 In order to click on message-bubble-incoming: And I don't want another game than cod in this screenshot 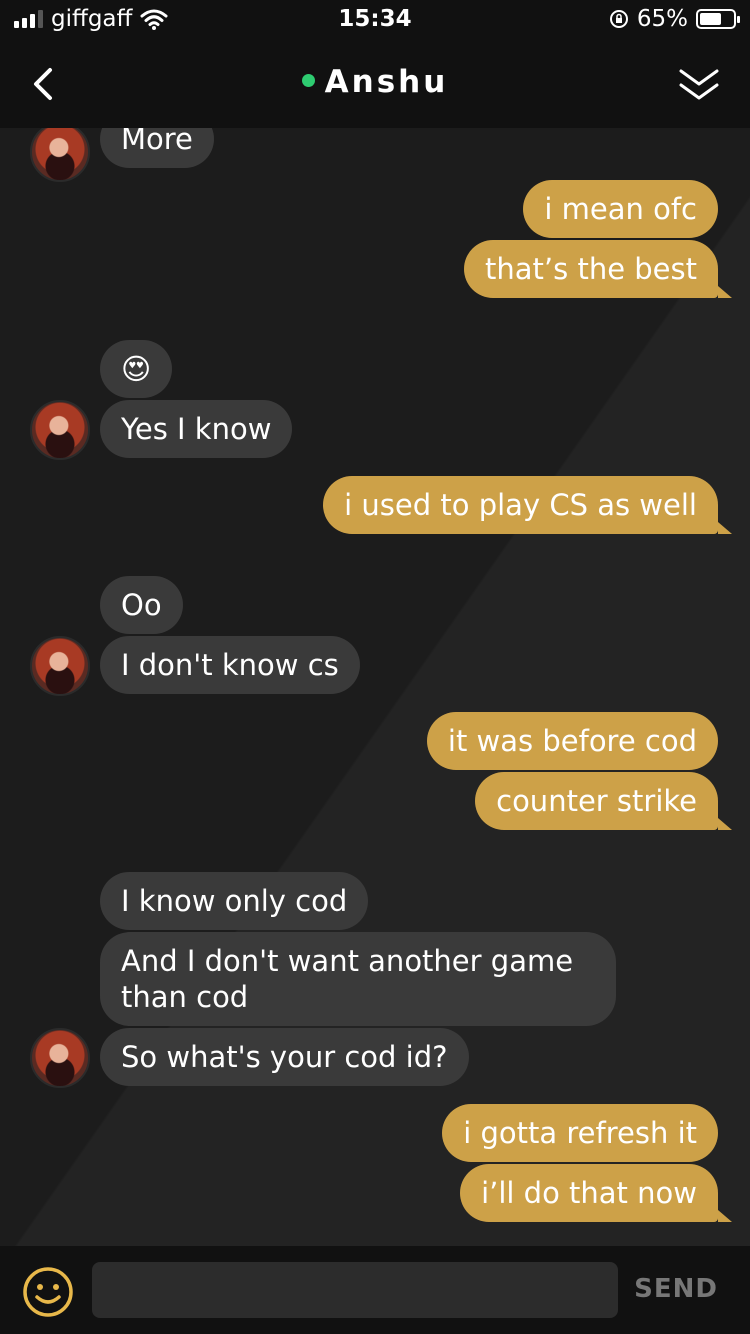, I will do `click(358, 979)`.